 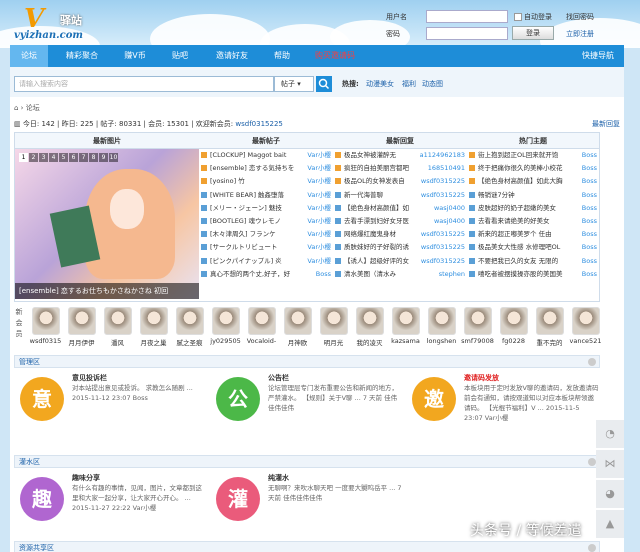 I want to click on list-item: 皮肤超好的奶子超嫩的美女 Boss, so click(x=533, y=208).